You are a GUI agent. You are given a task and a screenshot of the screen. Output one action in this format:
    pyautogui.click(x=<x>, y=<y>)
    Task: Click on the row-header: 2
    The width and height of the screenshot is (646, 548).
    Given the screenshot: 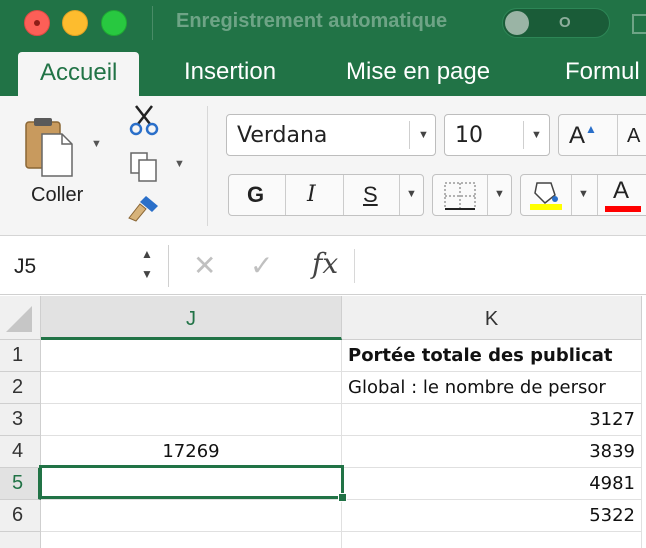 What is the action you would take?
    pyautogui.click(x=20, y=388)
    